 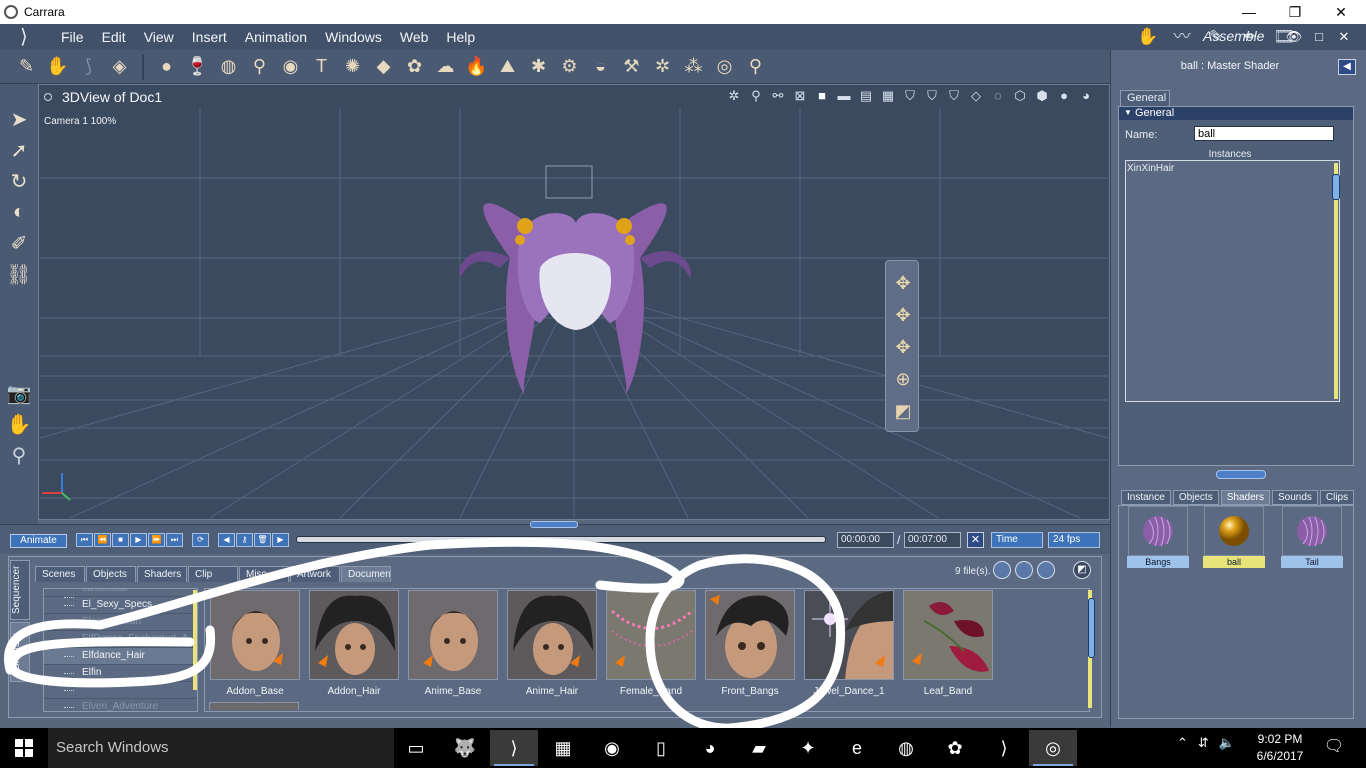 What do you see at coordinates (954, 96) in the screenshot?
I see `shield-c-icon: ⛉` at bounding box center [954, 96].